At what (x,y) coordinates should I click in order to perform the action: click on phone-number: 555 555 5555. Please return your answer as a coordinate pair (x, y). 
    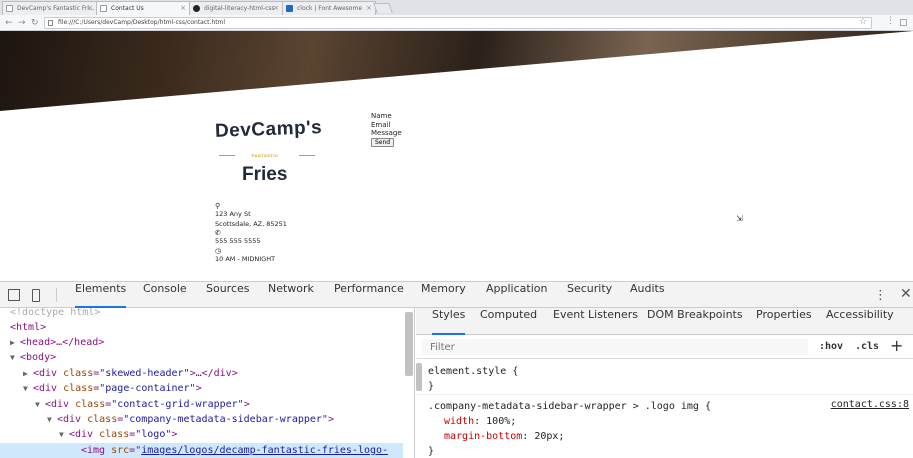
    Looking at the image, I should click on (238, 241).